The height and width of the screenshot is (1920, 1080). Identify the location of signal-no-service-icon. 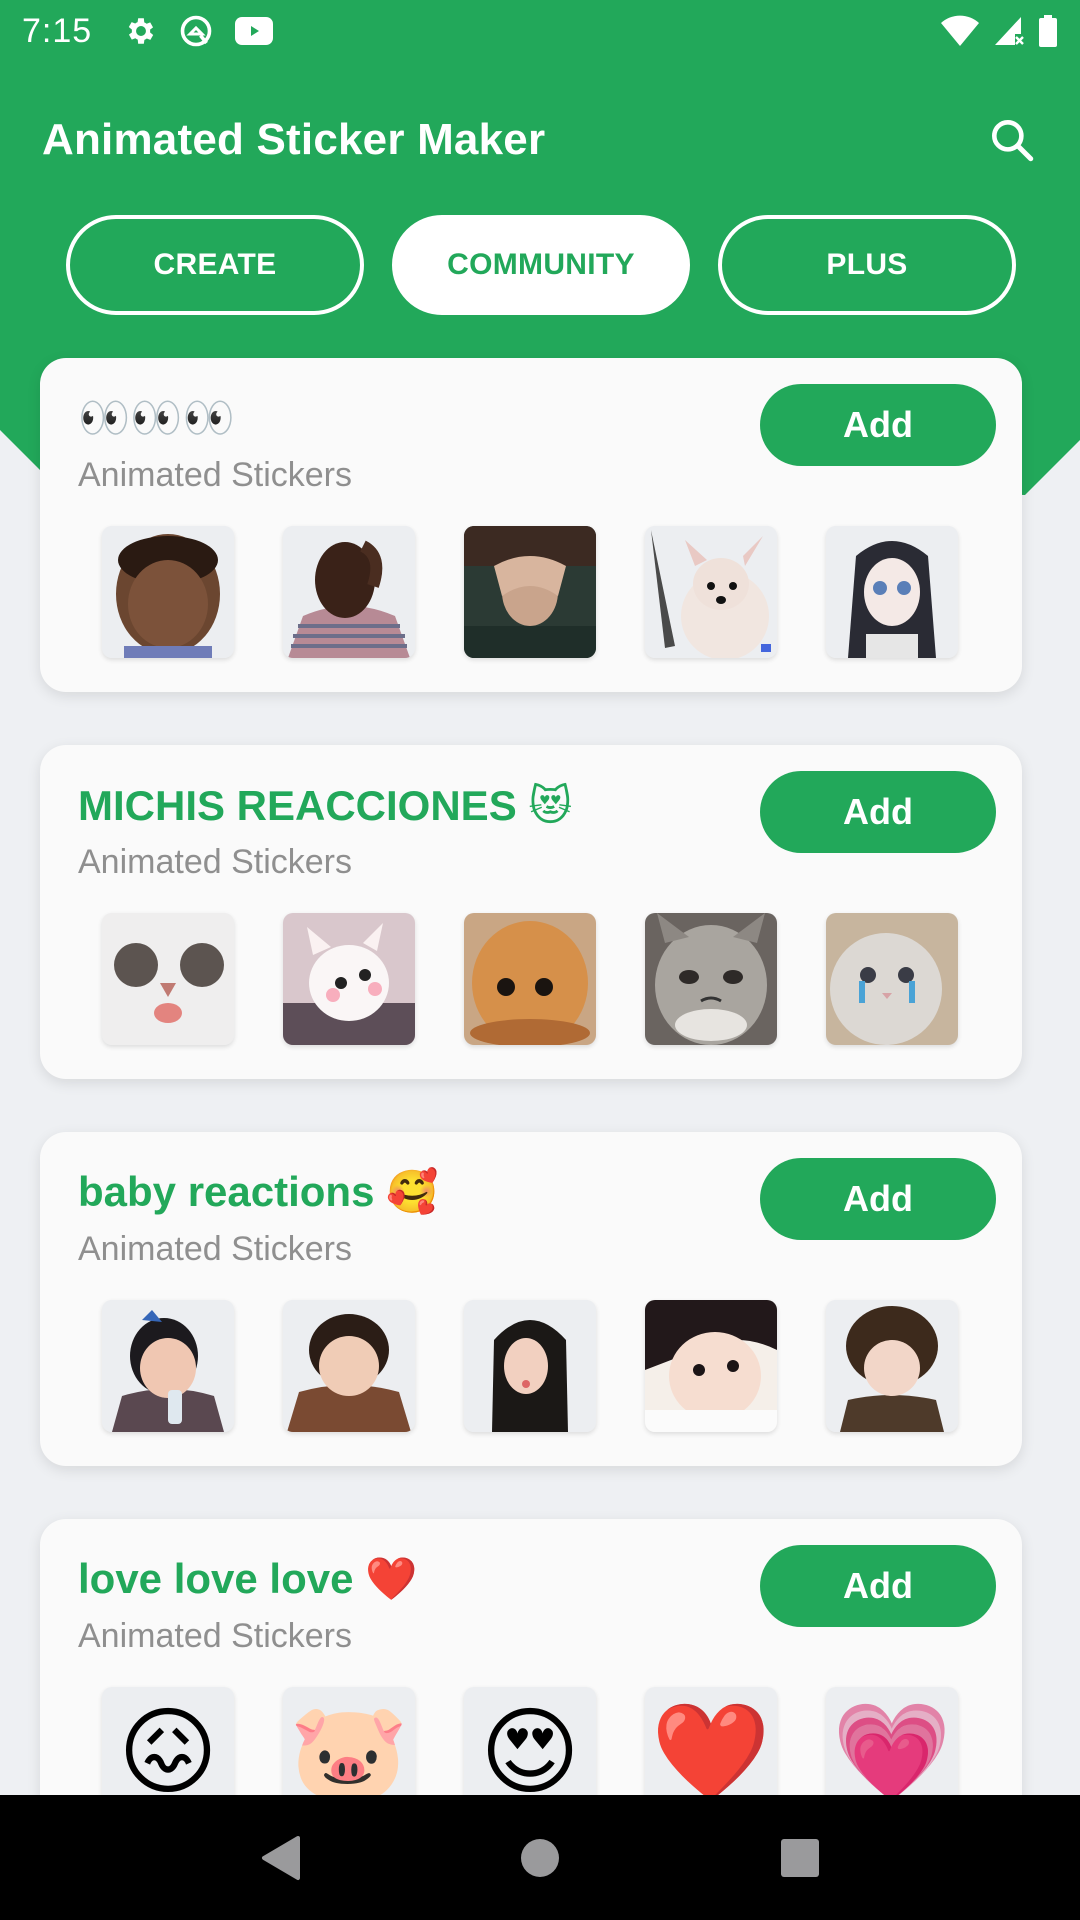
(1009, 31).